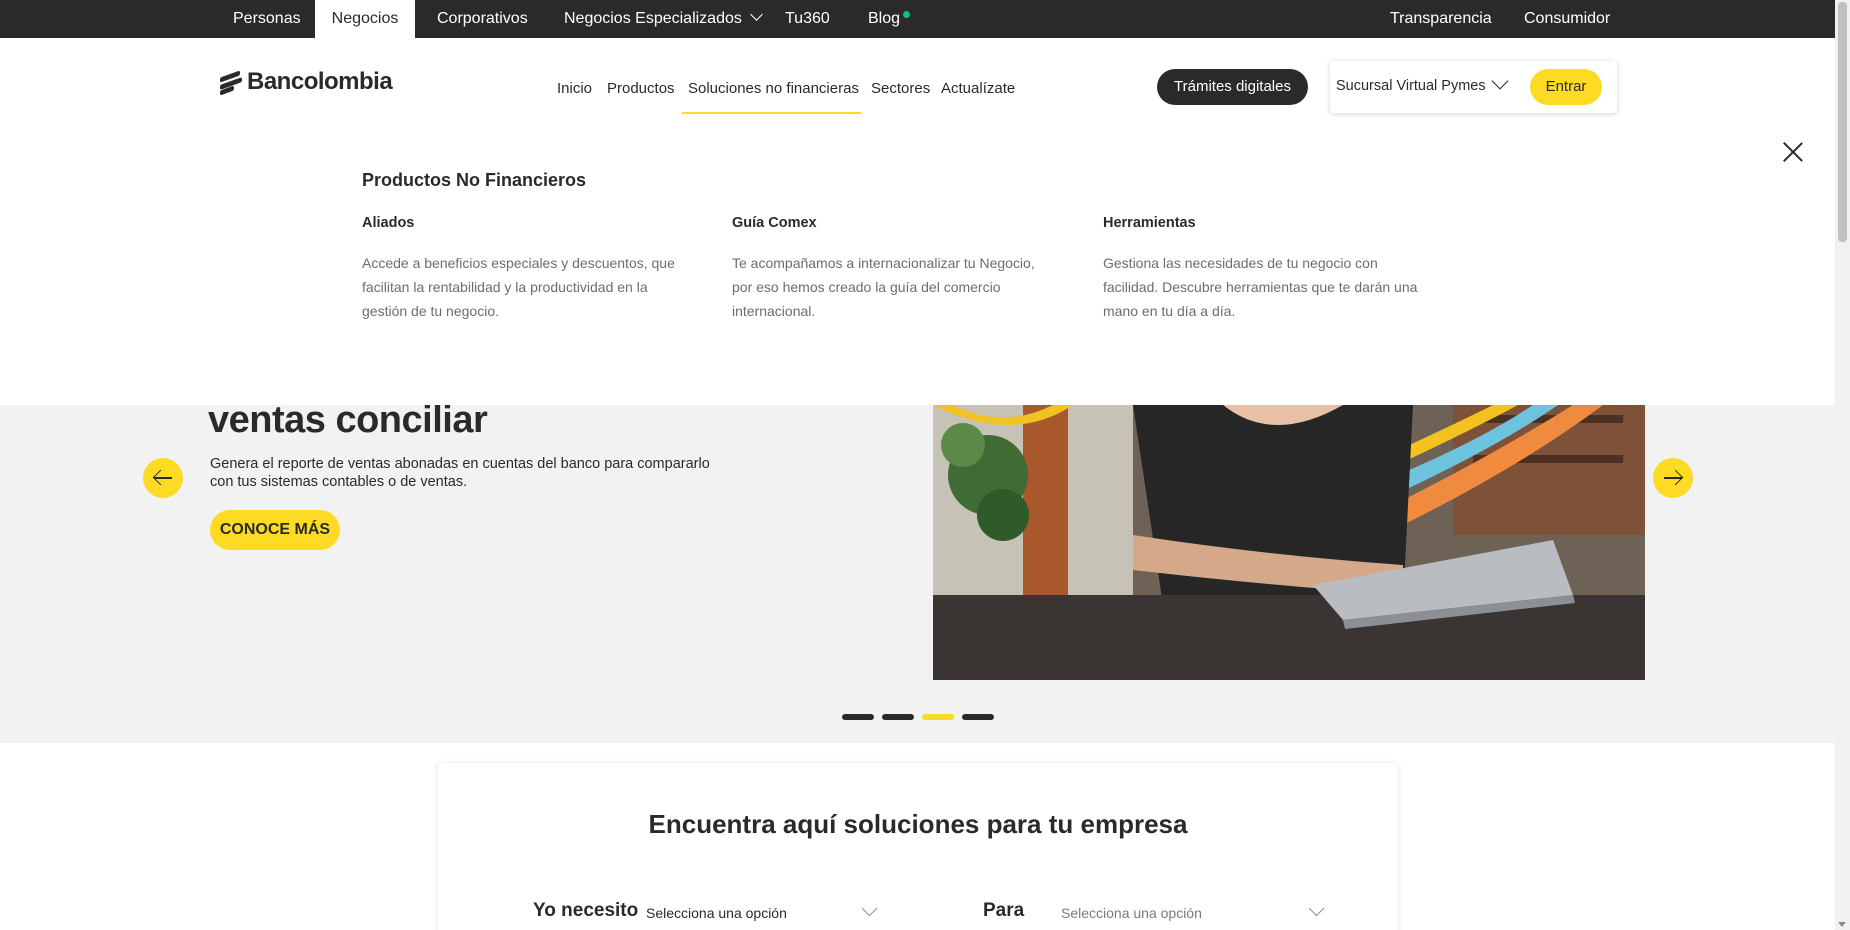 The height and width of the screenshot is (930, 1850). Describe the element at coordinates (641, 88) in the screenshot. I see `nav-item-productos: Productos` at that location.